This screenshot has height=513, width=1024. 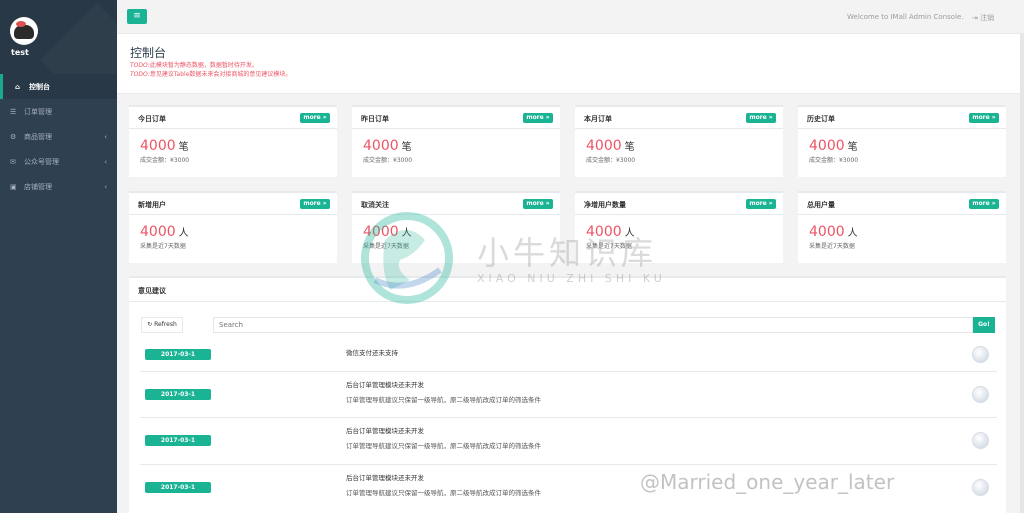 I want to click on welcome-text: Welcome to IMall Admin Console., so click(x=905, y=17).